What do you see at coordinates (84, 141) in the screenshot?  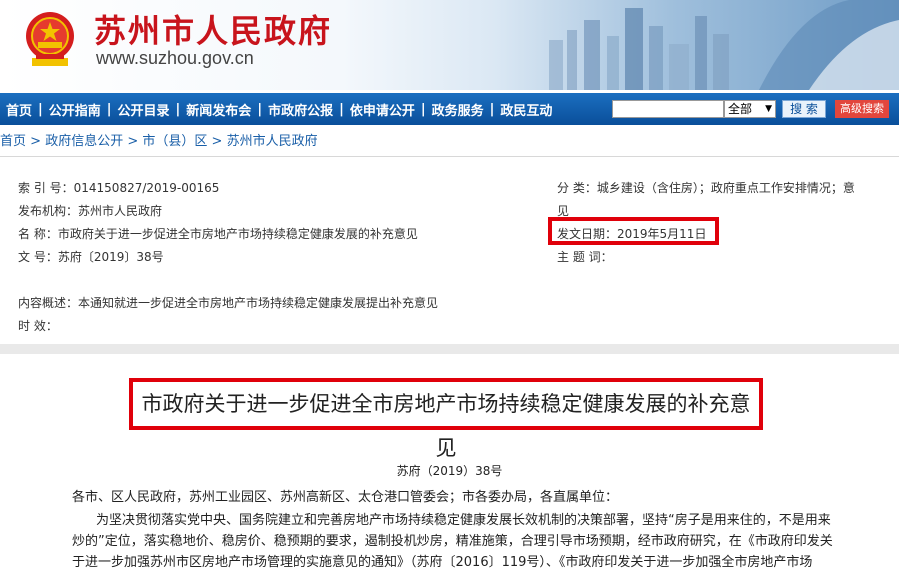 I see `breadcrumb-info-public: 政府信息公开` at bounding box center [84, 141].